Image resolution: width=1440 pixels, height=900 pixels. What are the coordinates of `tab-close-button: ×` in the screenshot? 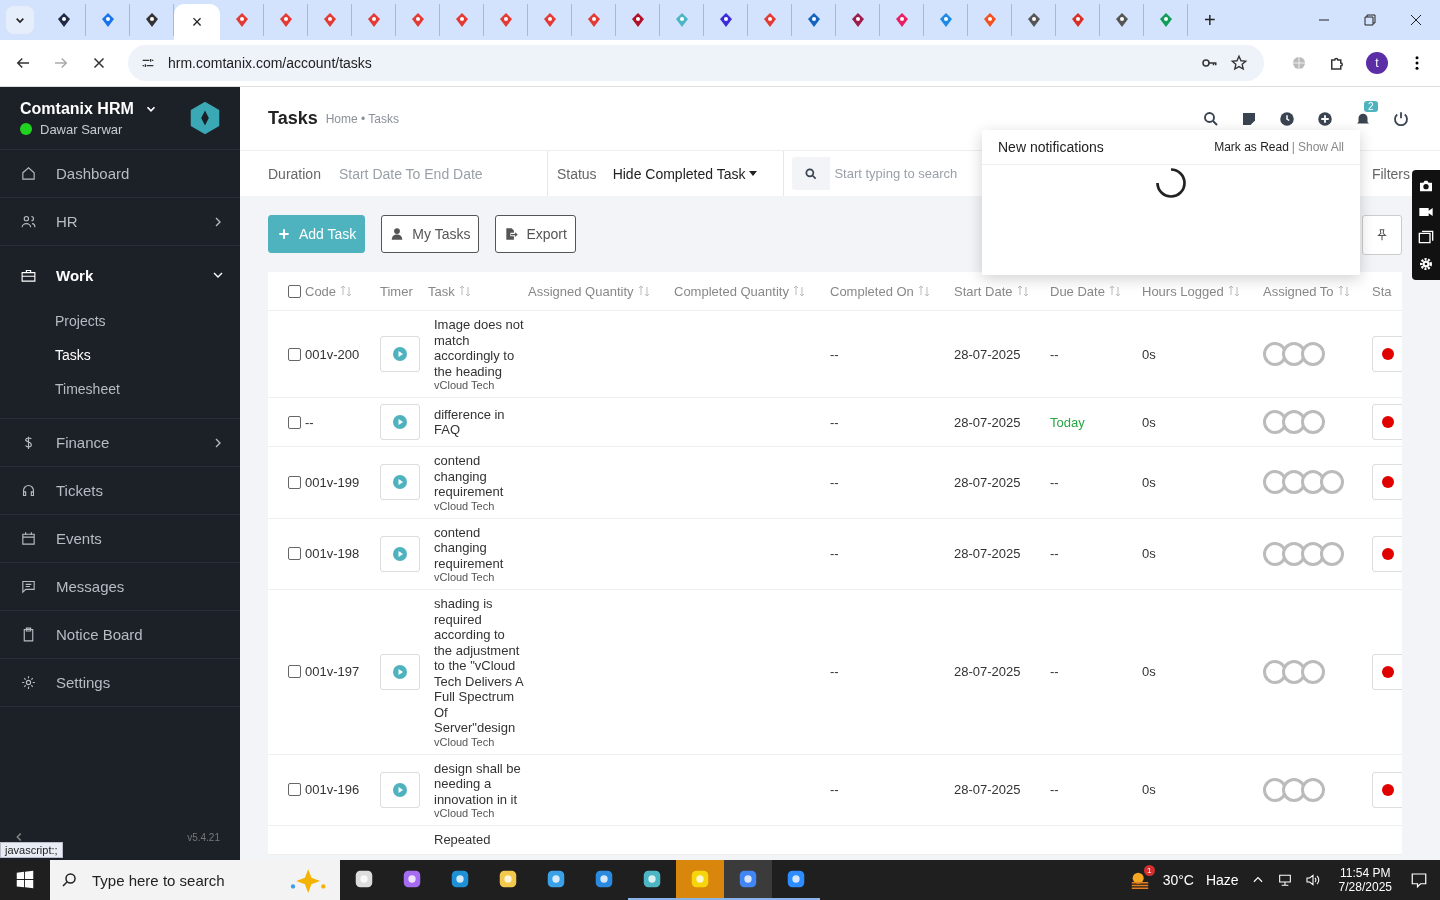 It's located at (197, 22).